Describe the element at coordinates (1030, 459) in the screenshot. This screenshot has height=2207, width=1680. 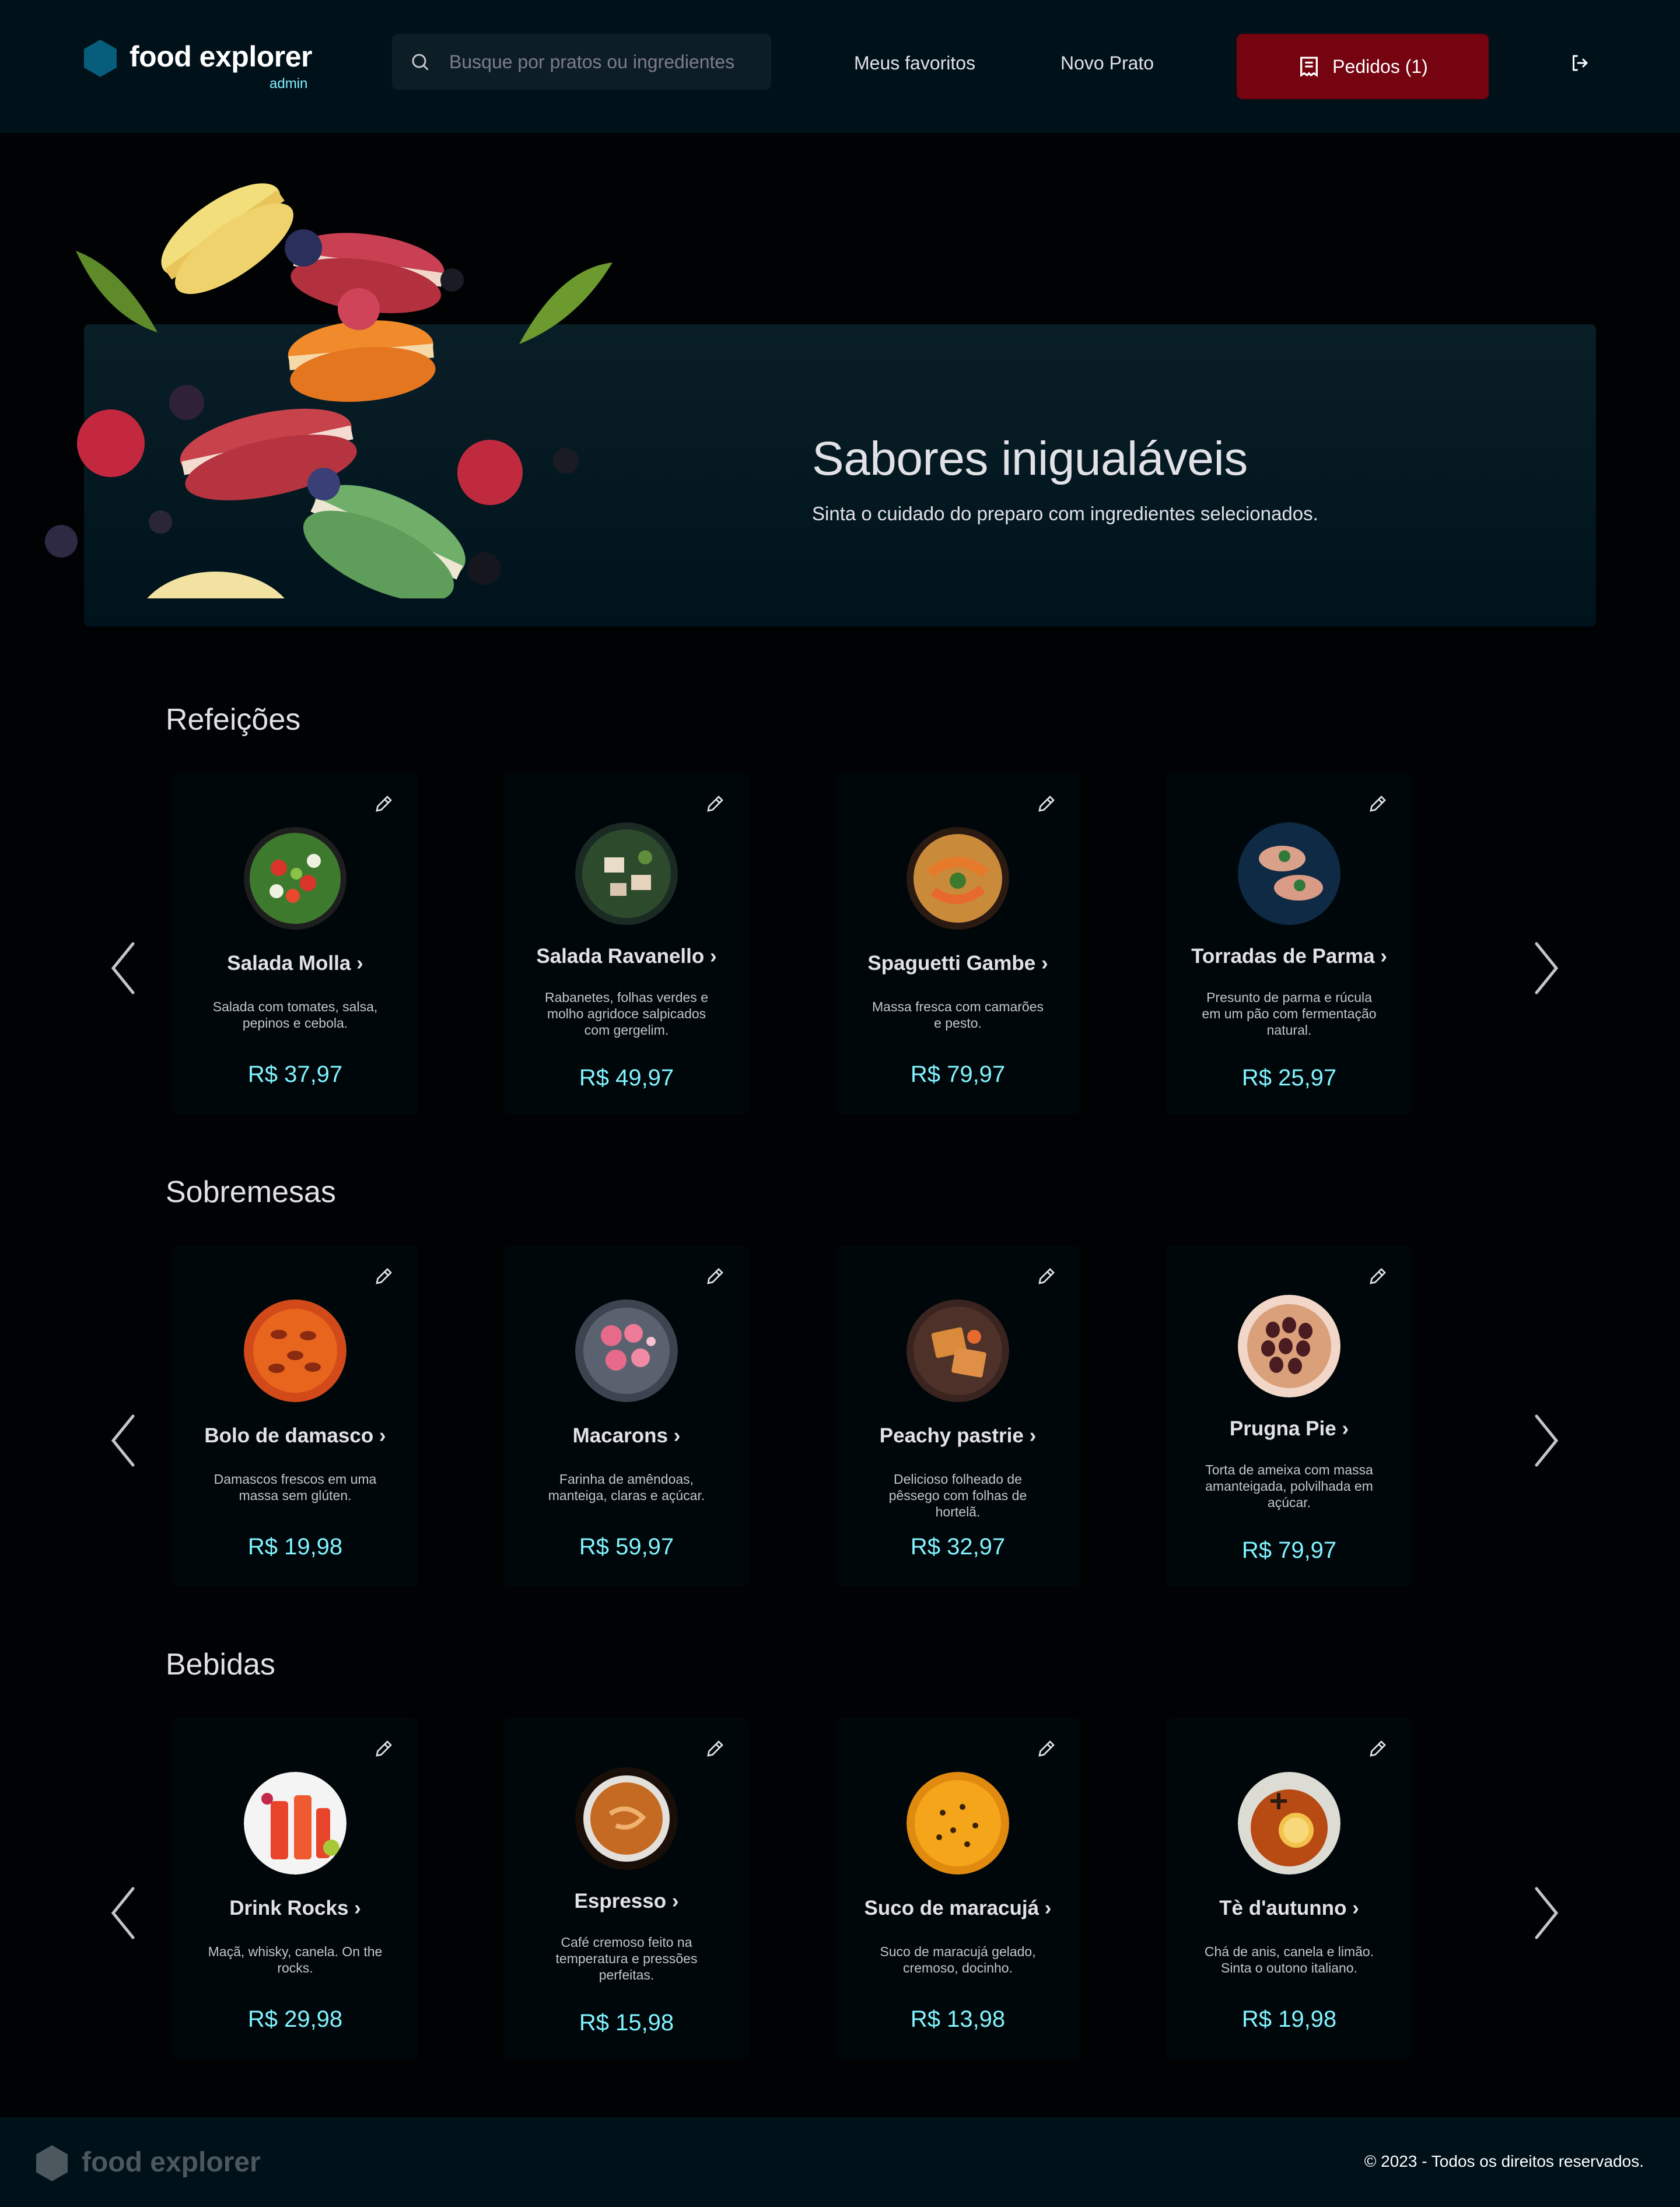
I see `banner-title: Sabores inigualáveis` at that location.